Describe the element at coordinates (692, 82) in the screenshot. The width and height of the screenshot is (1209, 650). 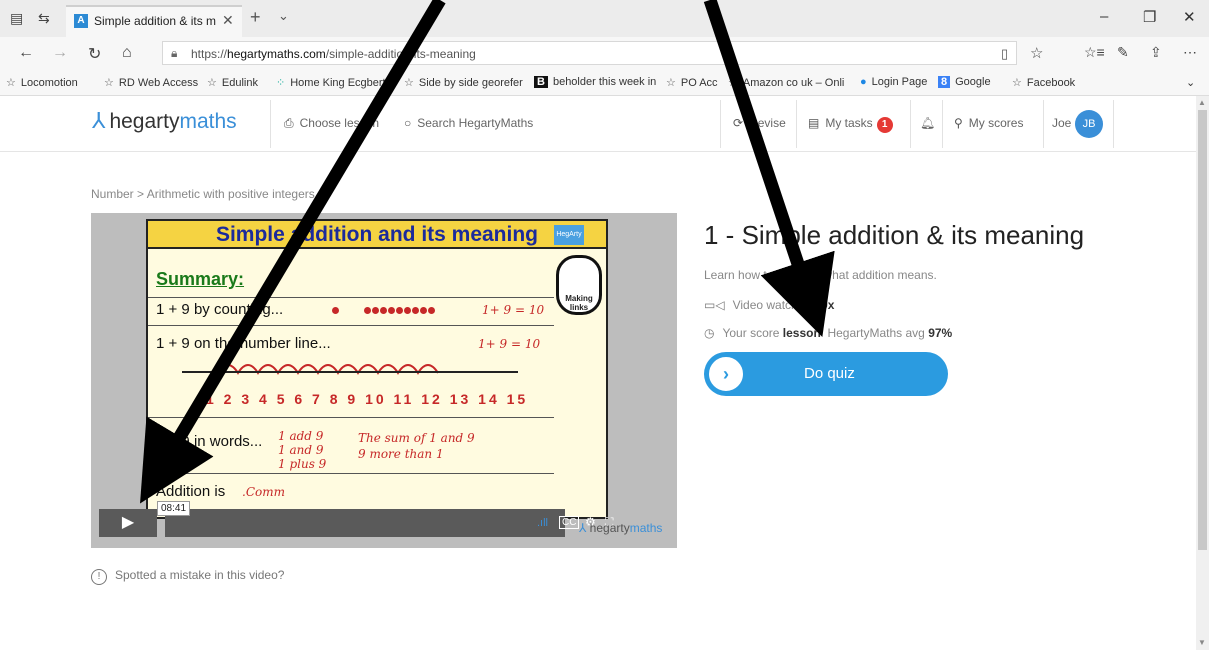
I see `fav-item: ☆ PO Acc` at that location.